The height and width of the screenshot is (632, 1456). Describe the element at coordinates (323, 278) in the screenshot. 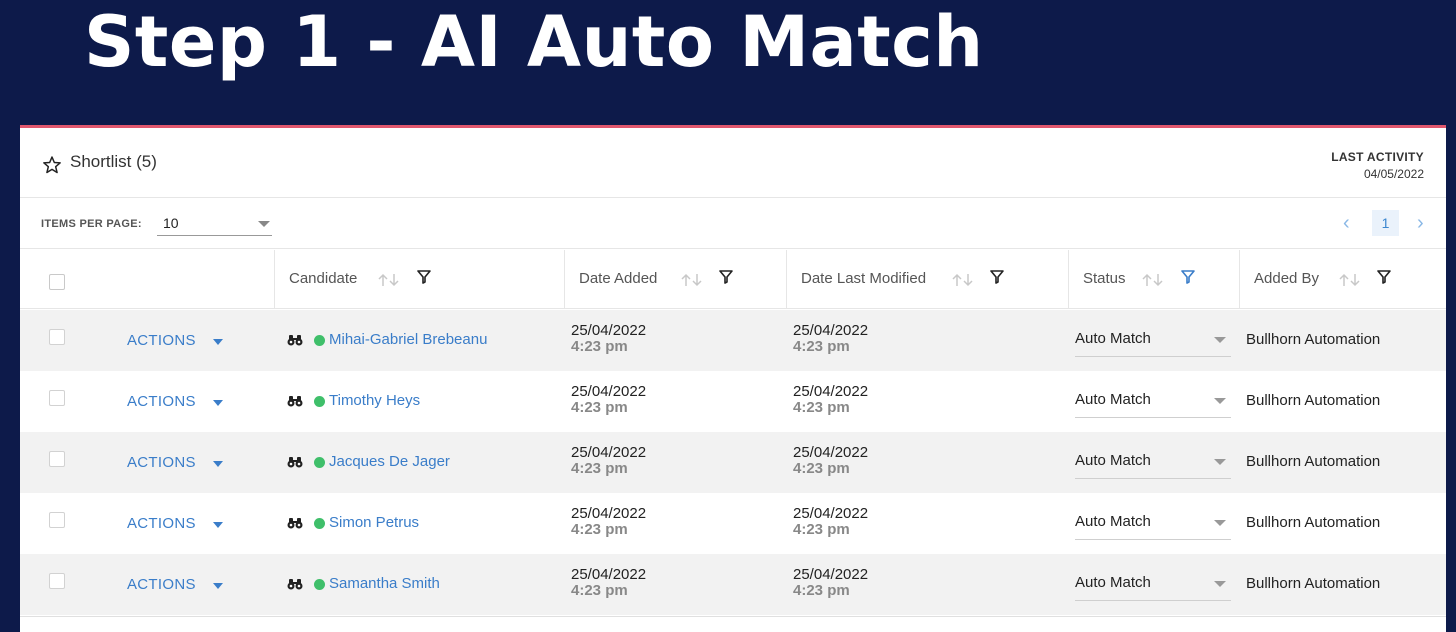

I see `column-header-candidate: Candidate` at that location.